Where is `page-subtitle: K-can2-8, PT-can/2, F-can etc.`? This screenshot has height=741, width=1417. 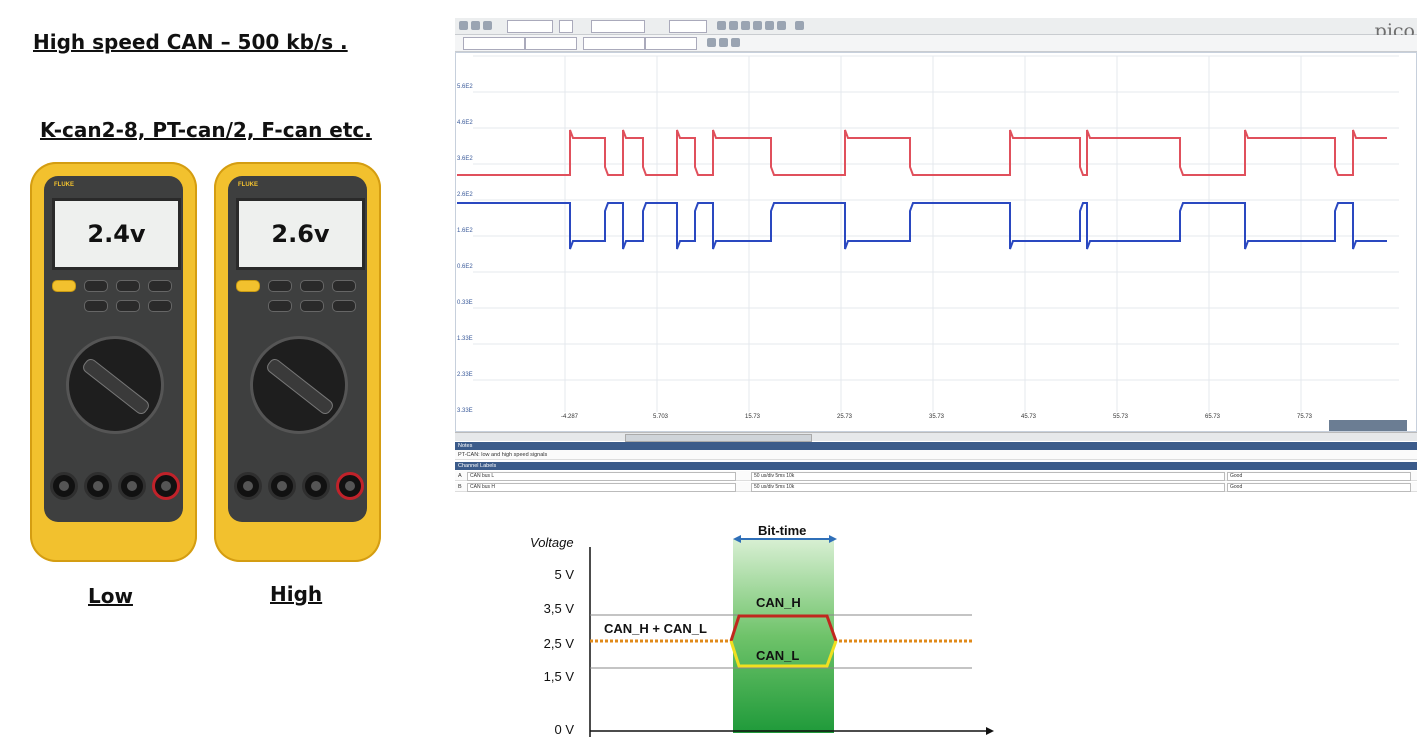
page-subtitle: K-can2-8, PT-can/2, F-can etc. is located at coordinates (206, 130).